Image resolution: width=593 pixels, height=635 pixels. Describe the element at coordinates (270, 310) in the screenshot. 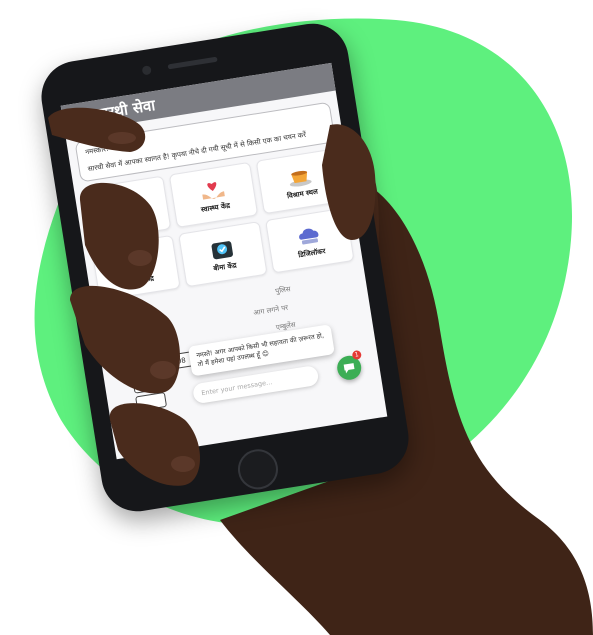

I see `helpline-label-fire: आग लगने पर` at that location.